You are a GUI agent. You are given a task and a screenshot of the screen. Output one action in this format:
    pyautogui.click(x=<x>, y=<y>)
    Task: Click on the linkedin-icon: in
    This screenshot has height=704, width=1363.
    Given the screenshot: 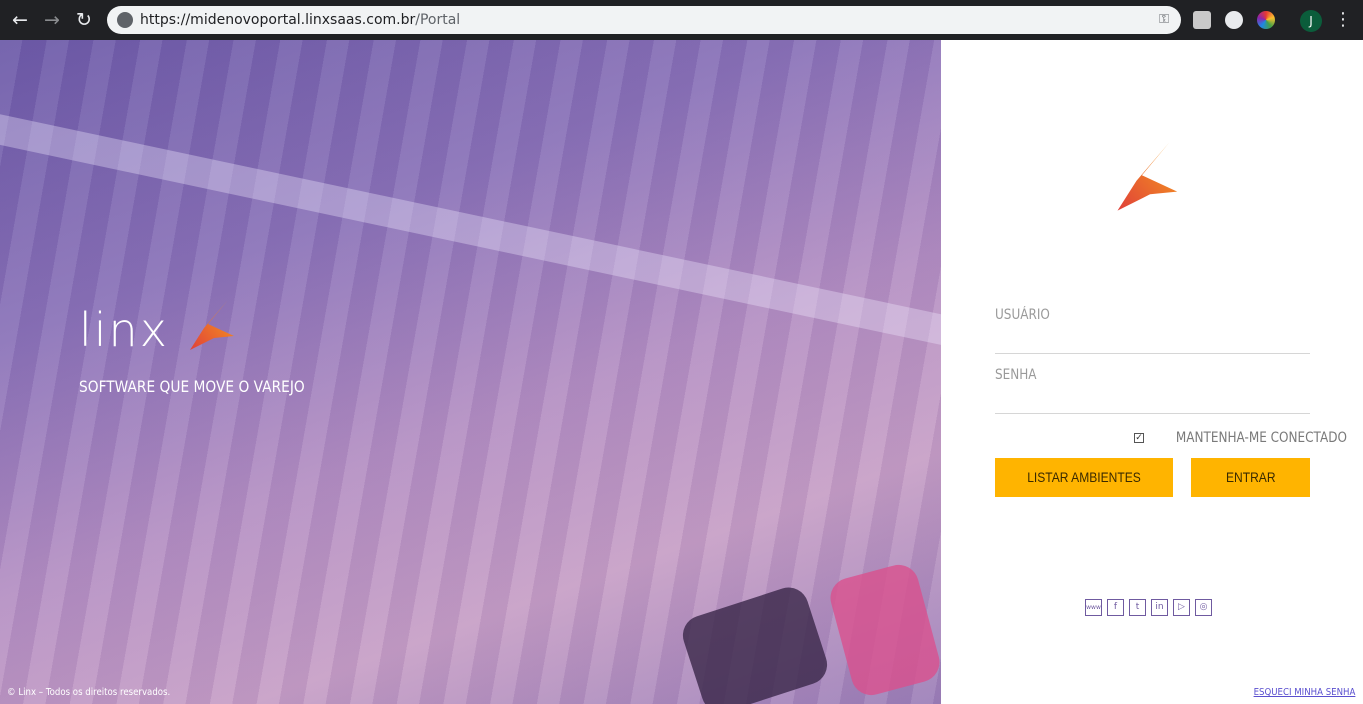 What is the action you would take?
    pyautogui.click(x=1159, y=607)
    